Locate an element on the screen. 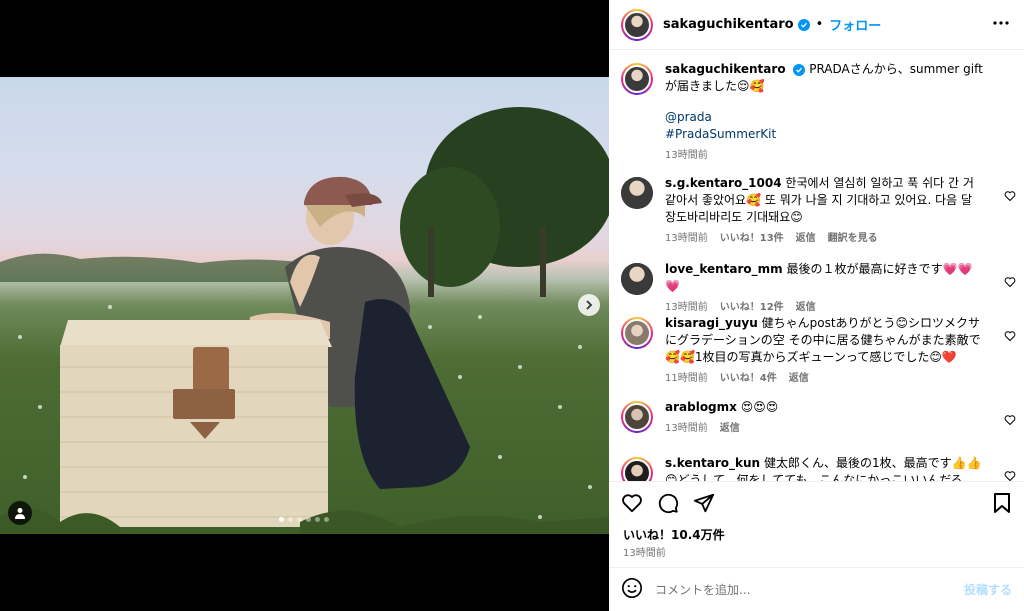 This screenshot has width=1024, height=611. carousel-dots is located at coordinates (304, 519).